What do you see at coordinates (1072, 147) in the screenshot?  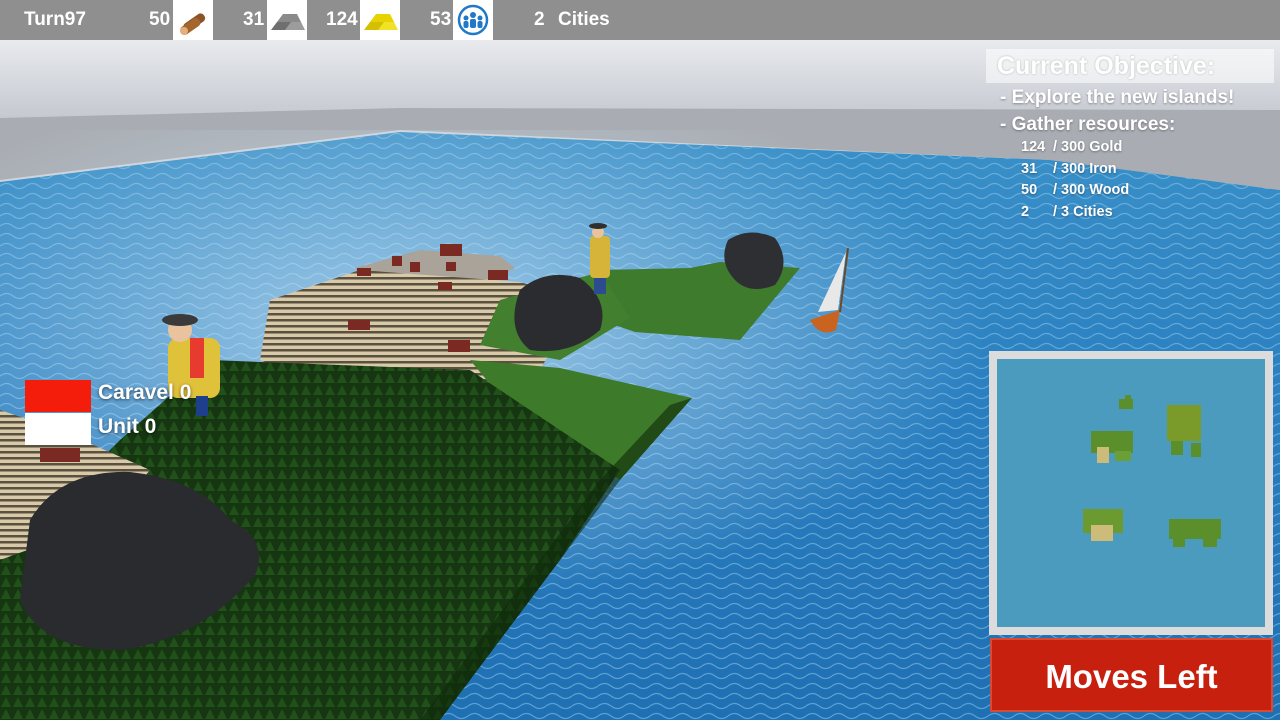 I see `objective-gold: 124/ 300 Gold` at bounding box center [1072, 147].